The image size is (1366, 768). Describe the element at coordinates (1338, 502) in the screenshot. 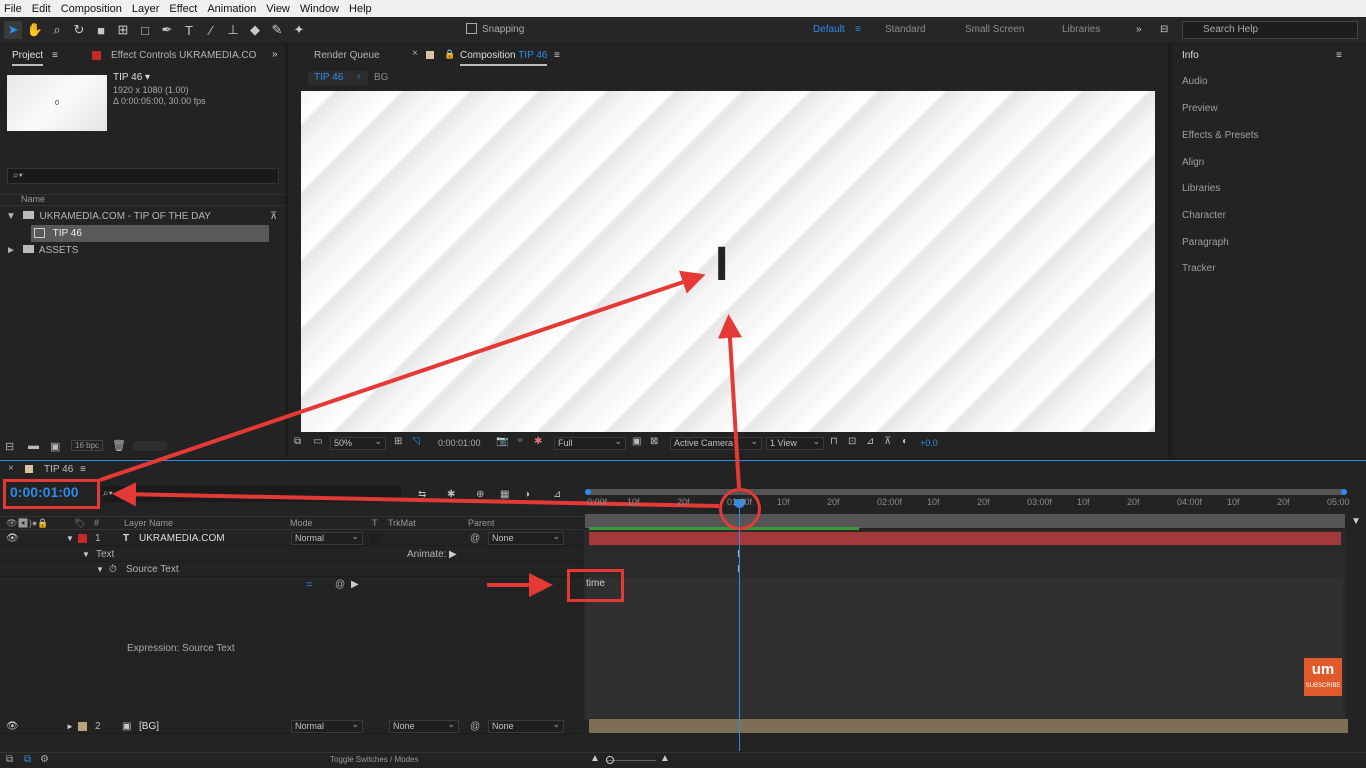

I see `ruler-tick-label: 05:00` at that location.